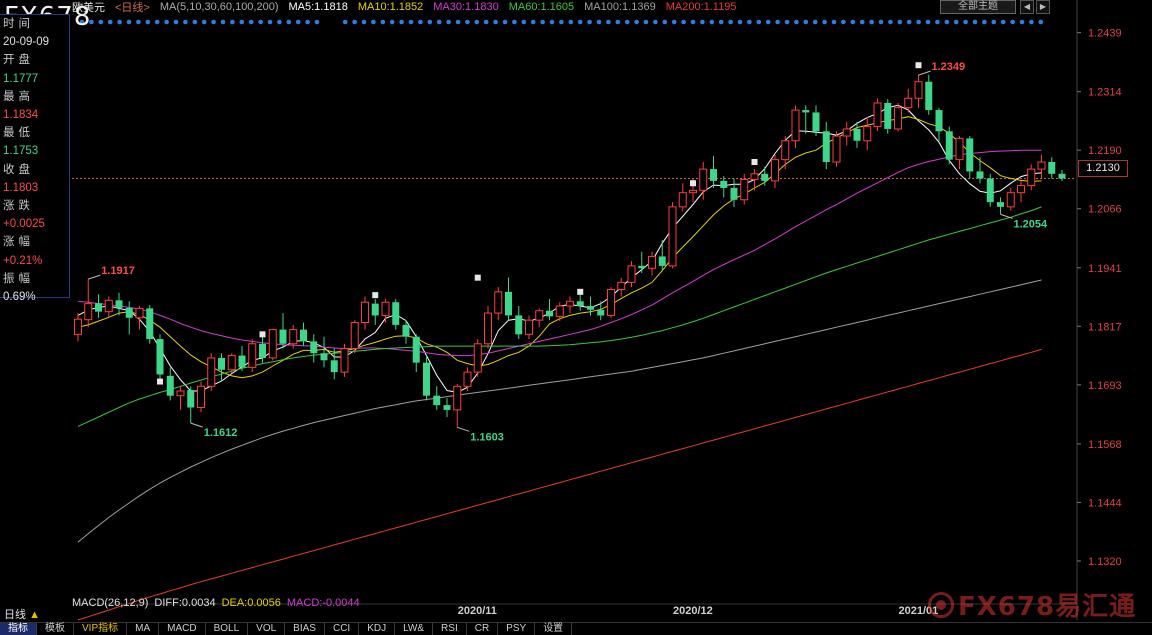  I want to click on ma-title: MA(5,10,30,60,100,200), so click(219, 7).